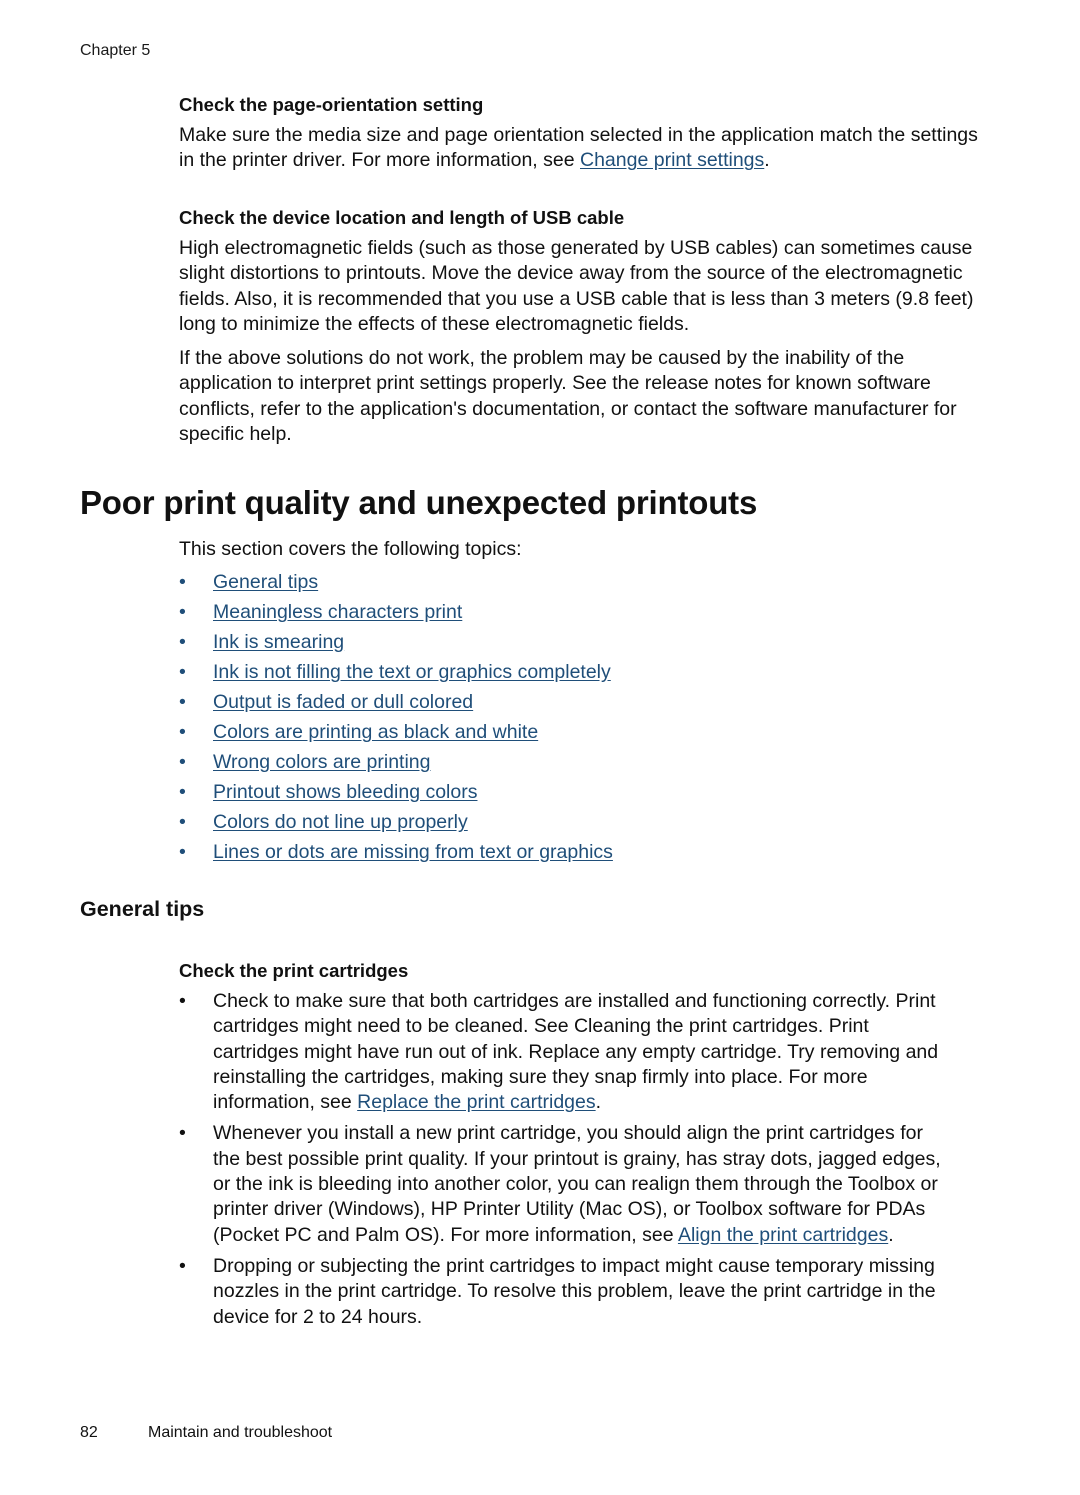  What do you see at coordinates (767, 160) in the screenshot?
I see `orientation-text-end: .` at bounding box center [767, 160].